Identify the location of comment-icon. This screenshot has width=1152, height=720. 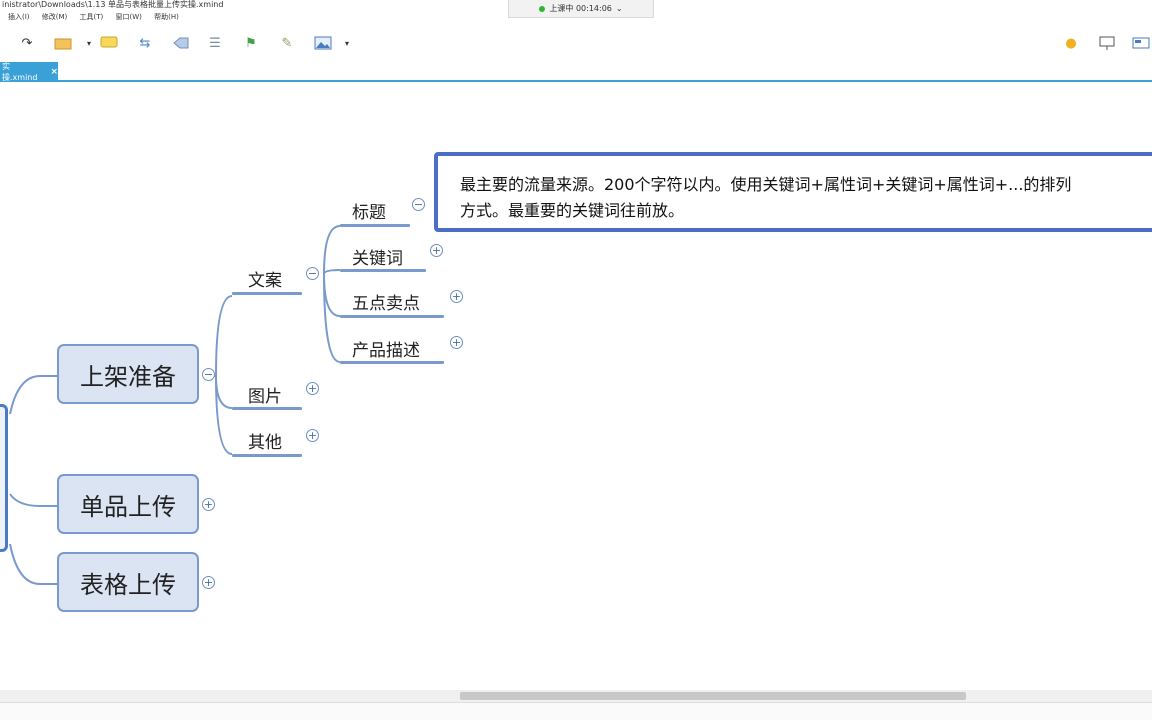
(109, 43).